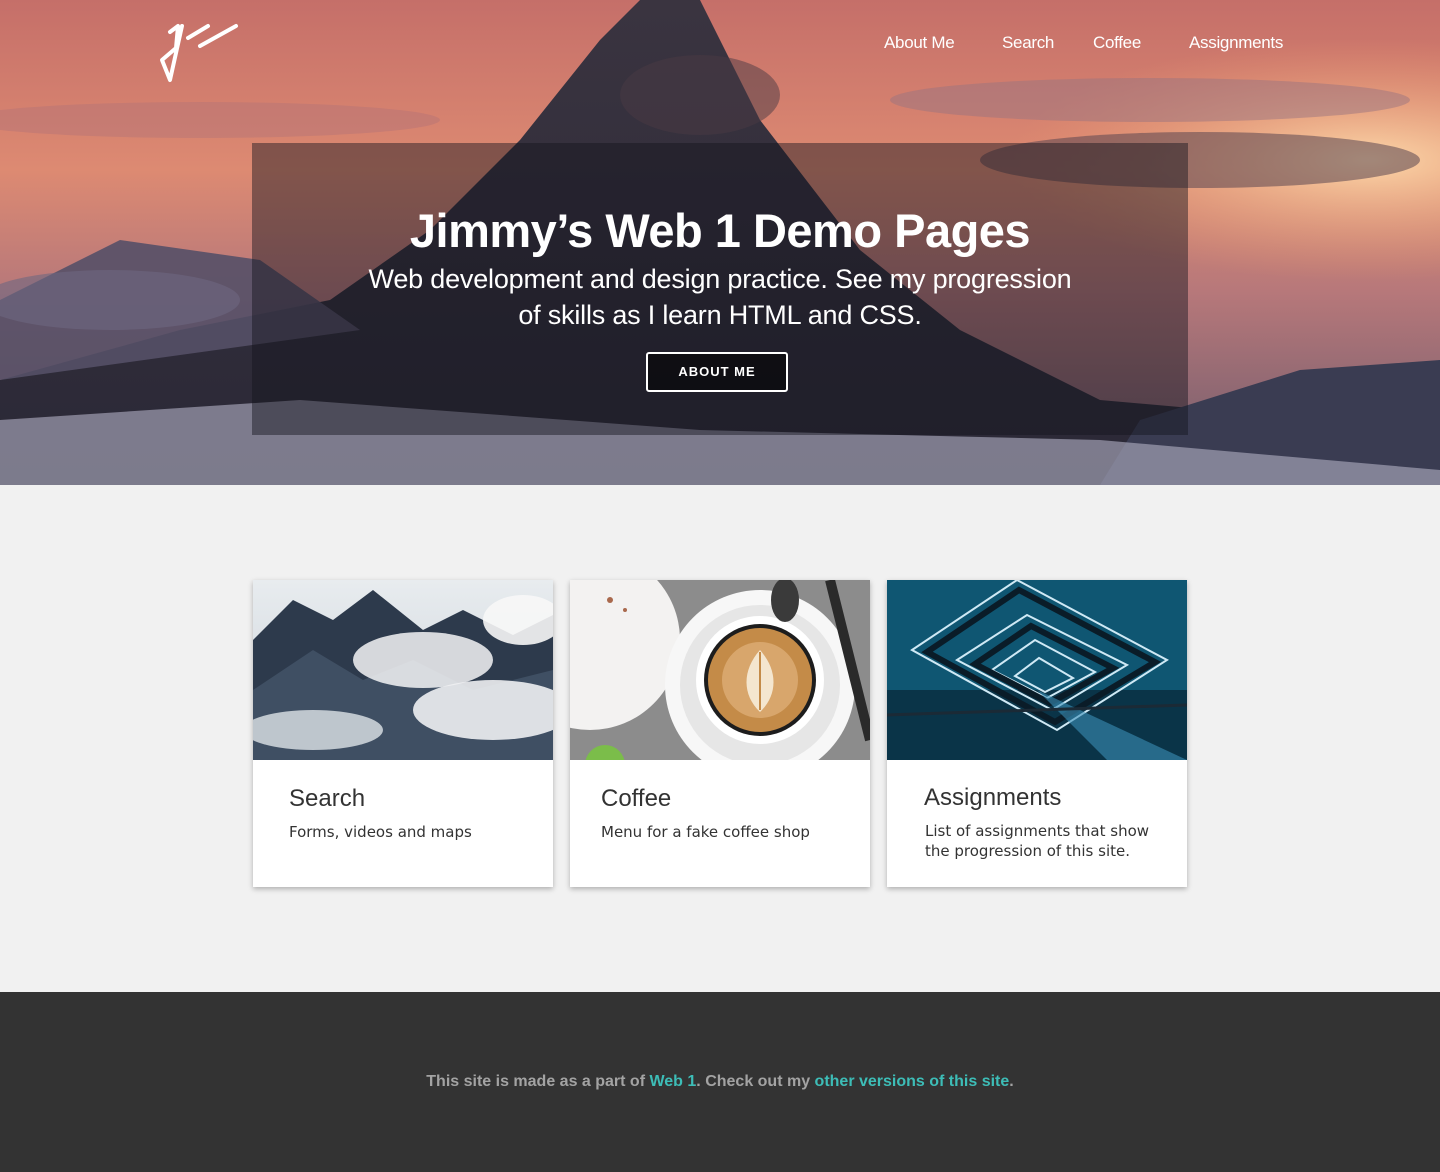 The image size is (1440, 1172). I want to click on card-search-image, so click(403, 670).